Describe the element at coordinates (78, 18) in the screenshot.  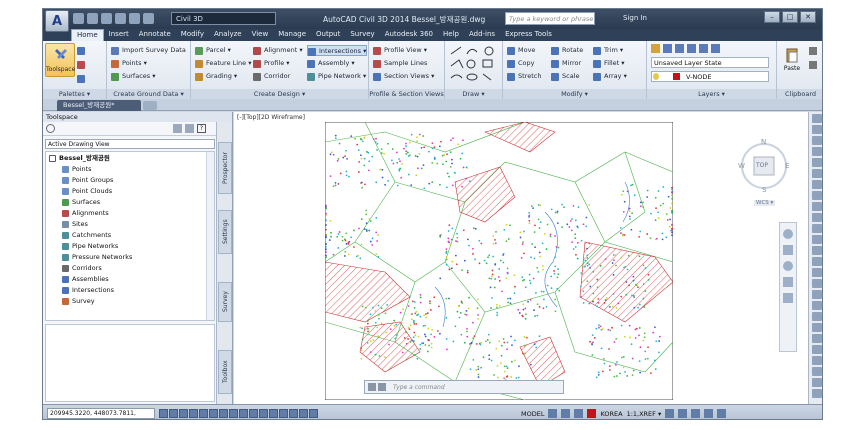
I see `new-icon` at that location.